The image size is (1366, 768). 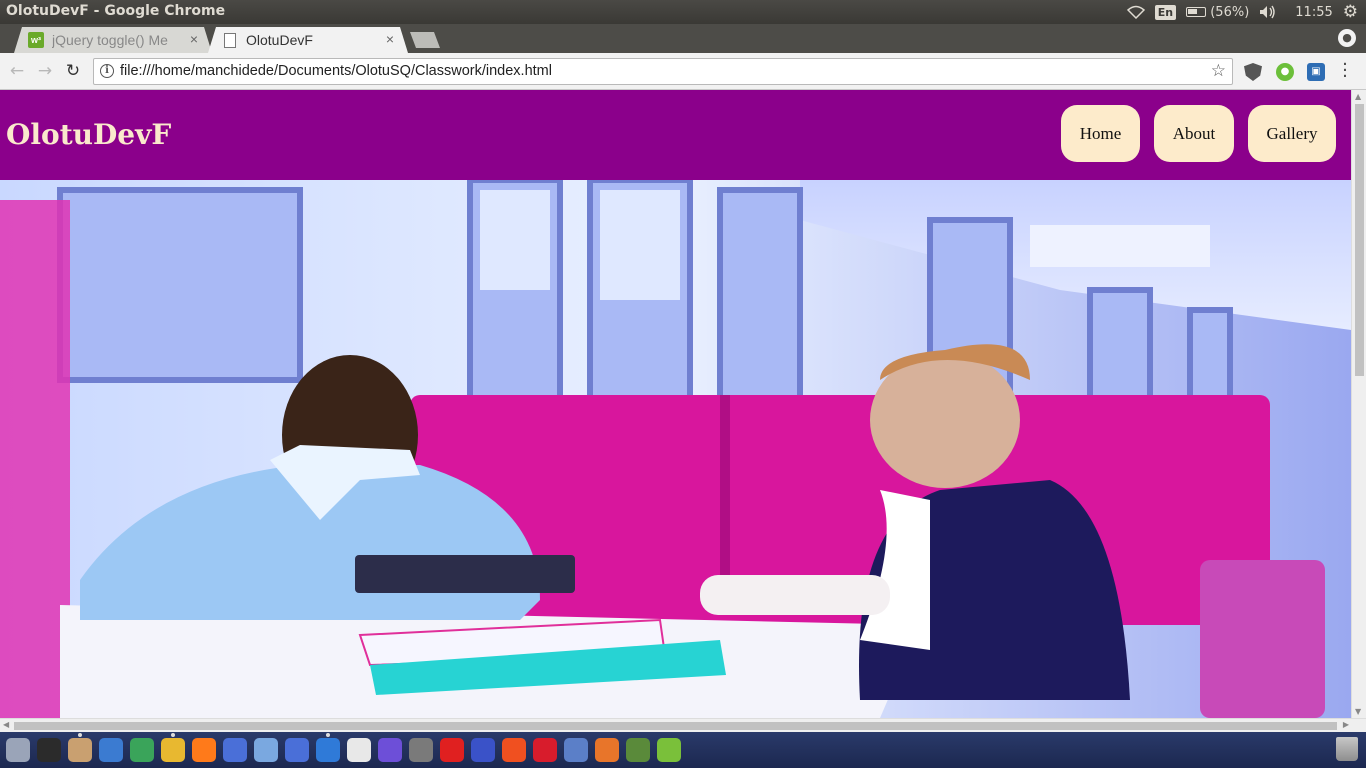 I want to click on tab-label: OlotuDevF, so click(x=279, y=40).